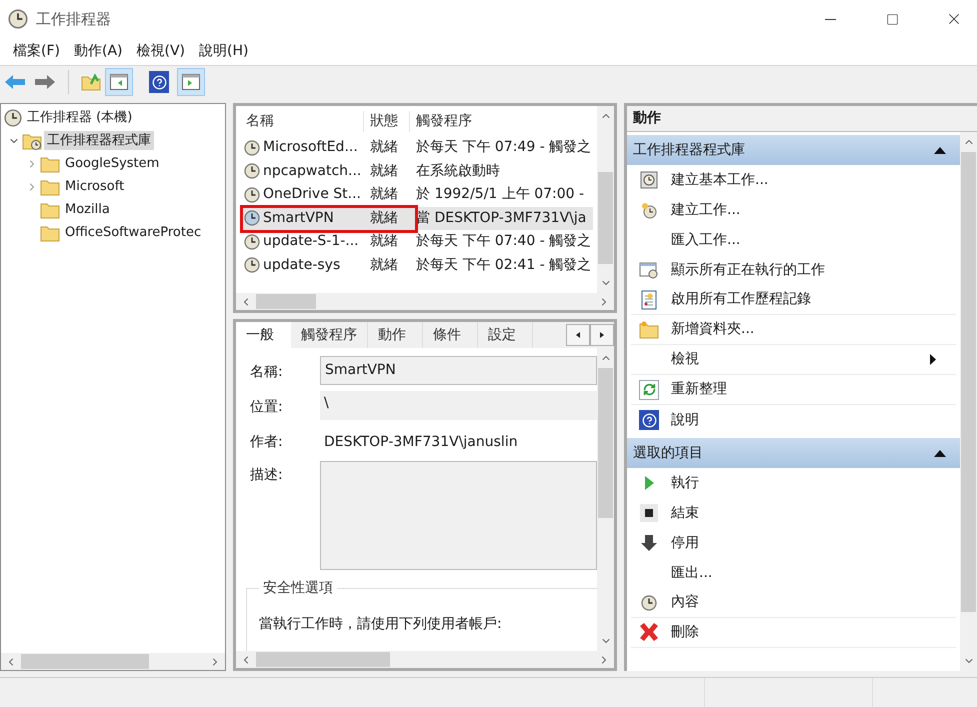 The width and height of the screenshot is (977, 707). What do you see at coordinates (98, 51) in the screenshot?
I see `menu-item: 動作(A)` at bounding box center [98, 51].